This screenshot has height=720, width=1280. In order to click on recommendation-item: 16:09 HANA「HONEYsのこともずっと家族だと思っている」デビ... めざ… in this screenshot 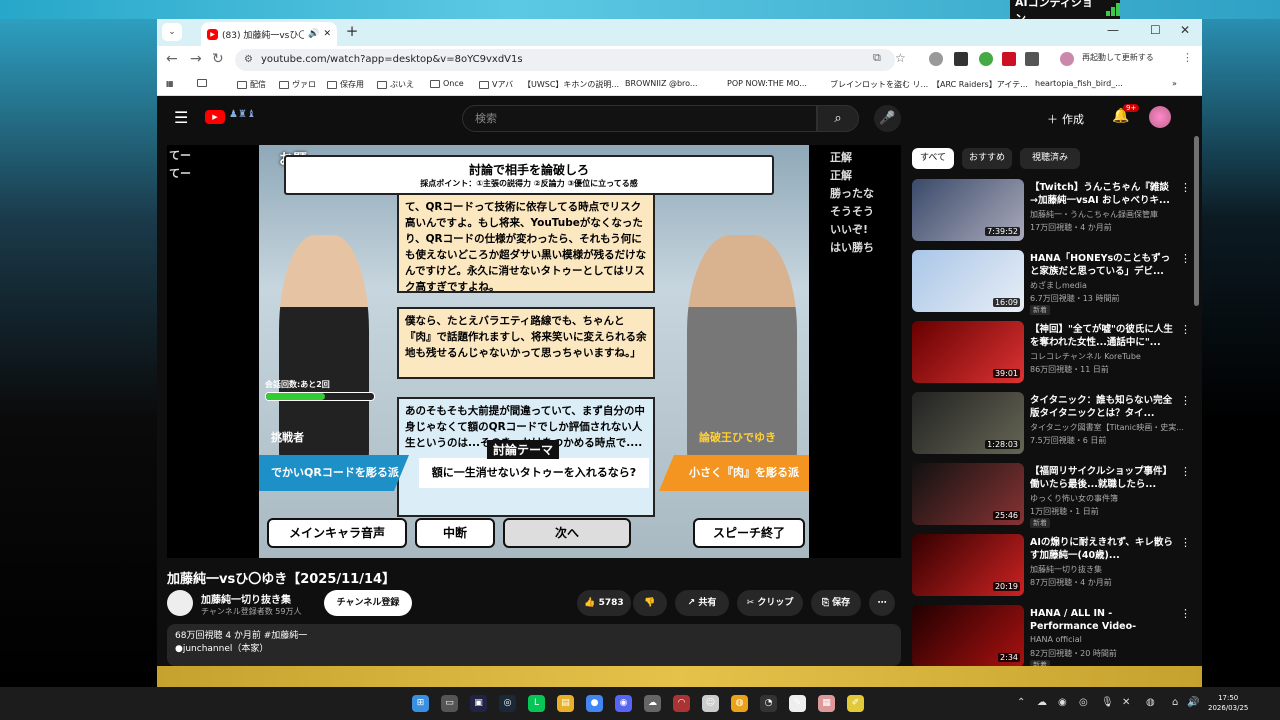, I will do `click(1052, 282)`.